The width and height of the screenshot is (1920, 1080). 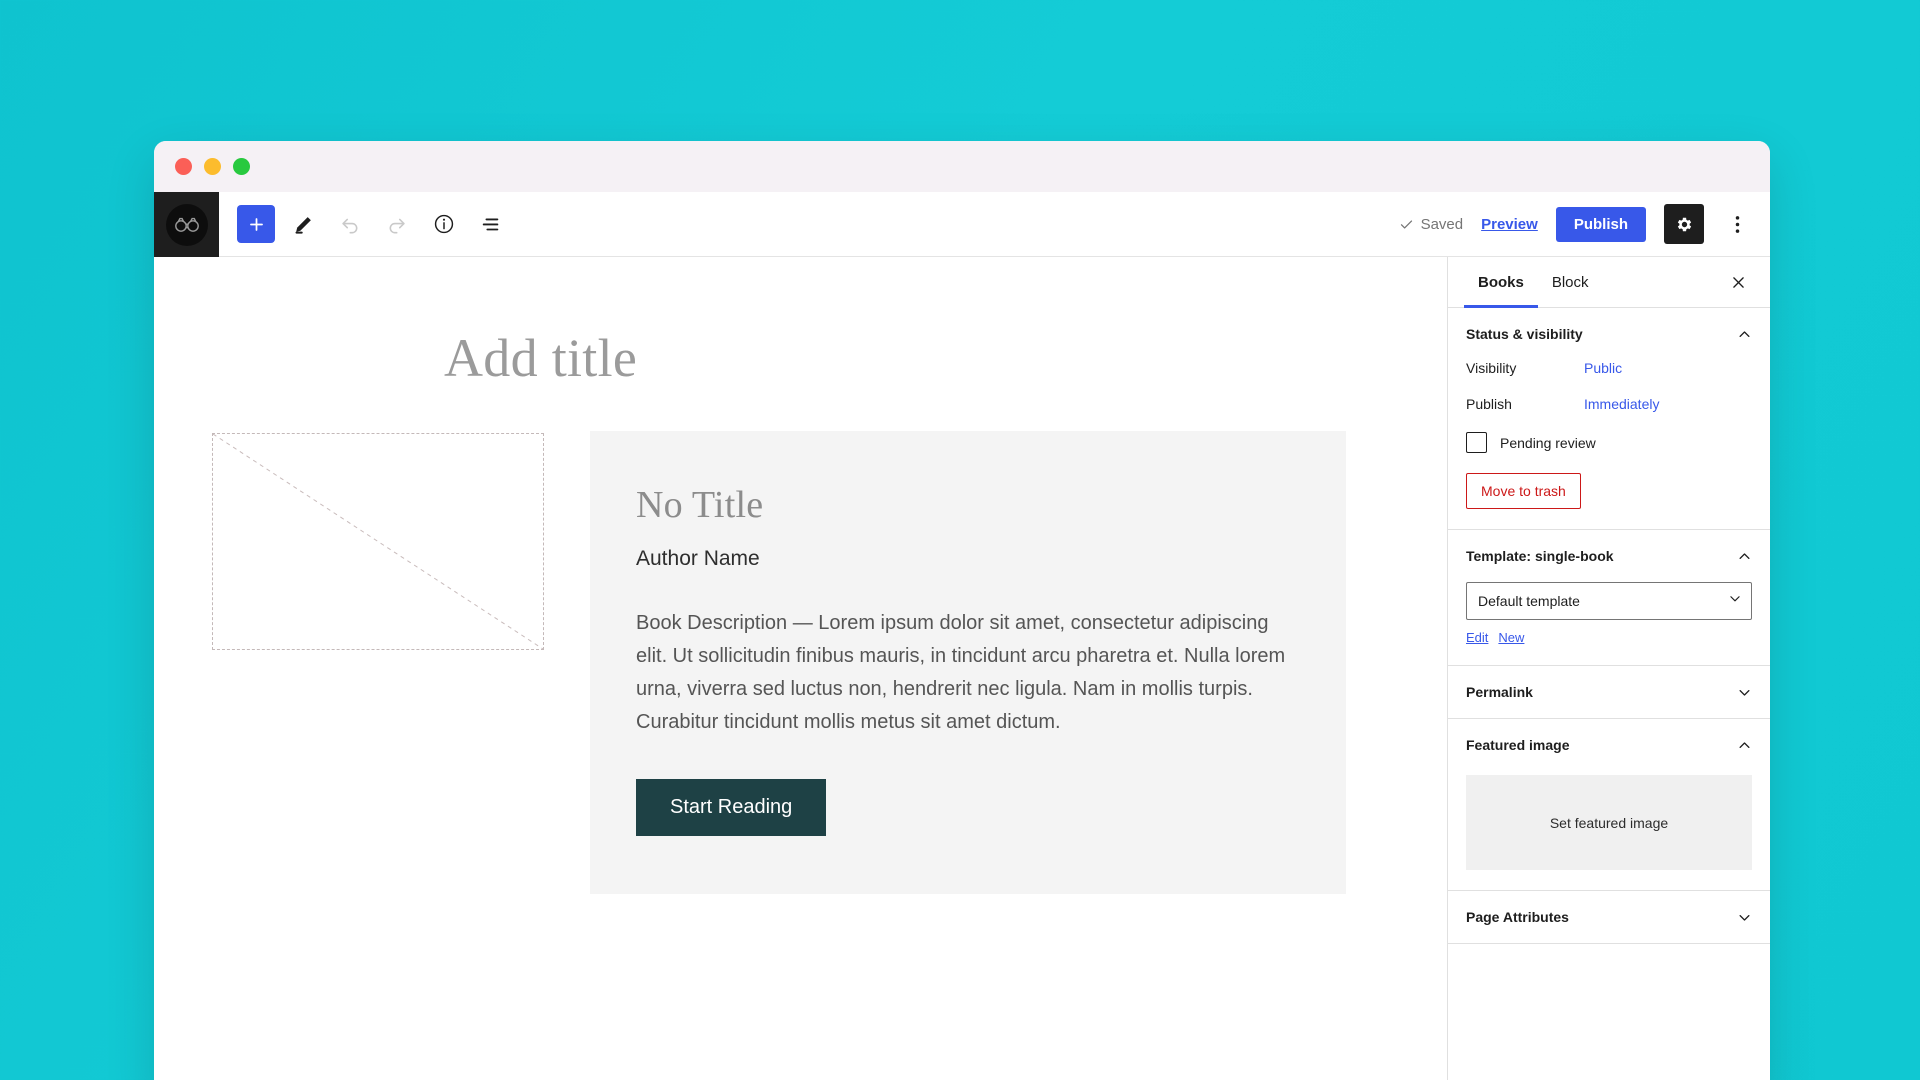 I want to click on window-close-button, so click(x=183, y=166).